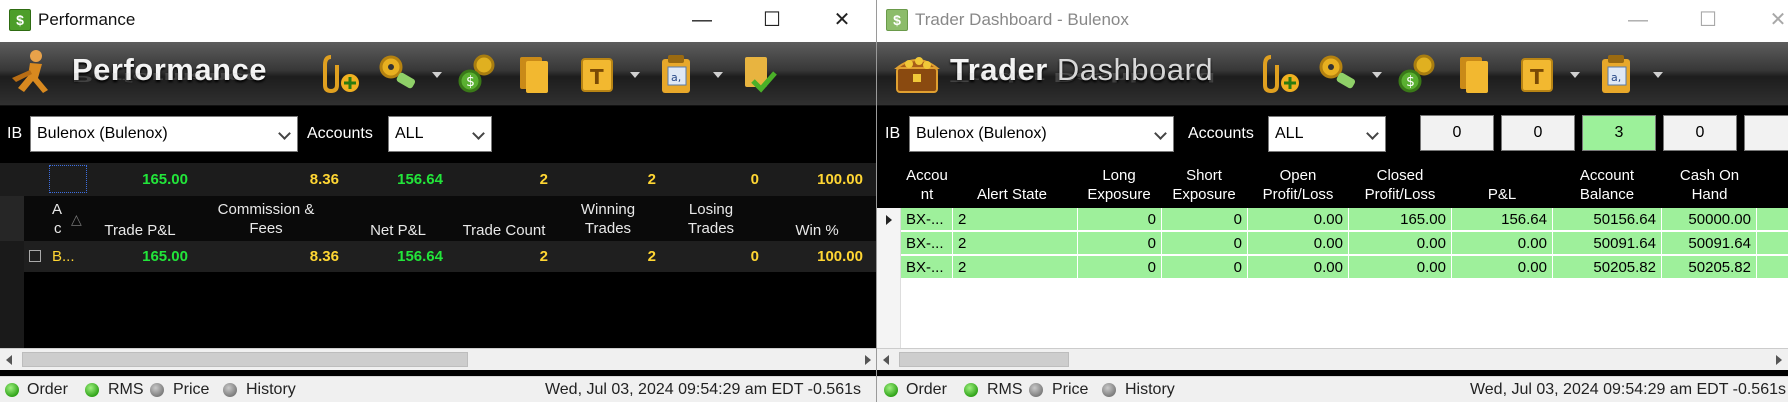 This screenshot has height=402, width=1788. I want to click on row-expand-checkbox, so click(35, 256).